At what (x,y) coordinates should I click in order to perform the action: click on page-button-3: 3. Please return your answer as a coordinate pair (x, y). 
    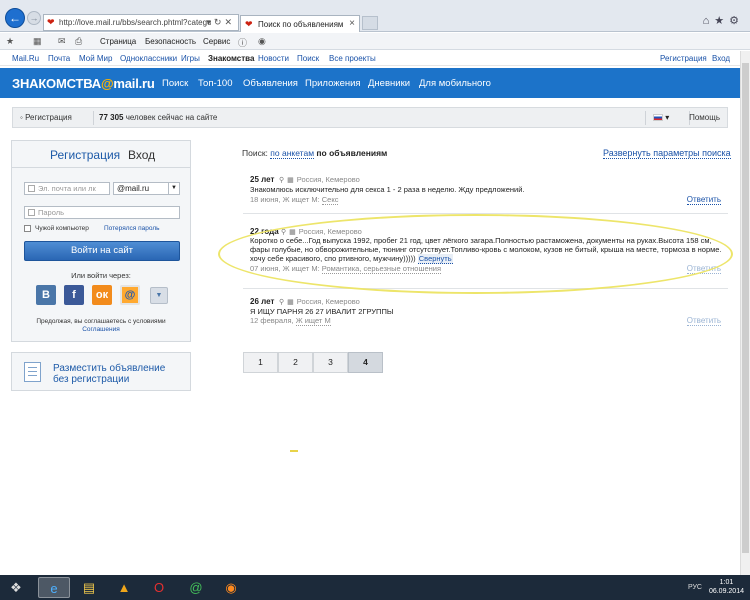
    Looking at the image, I should click on (330, 362).